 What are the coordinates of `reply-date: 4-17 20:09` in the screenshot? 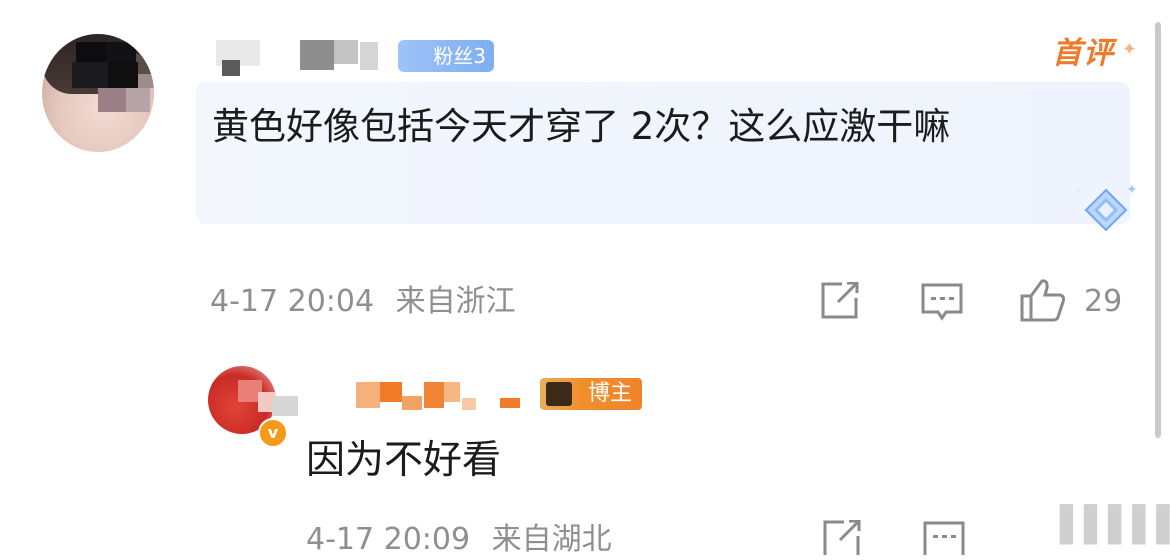 It's located at (388, 539).